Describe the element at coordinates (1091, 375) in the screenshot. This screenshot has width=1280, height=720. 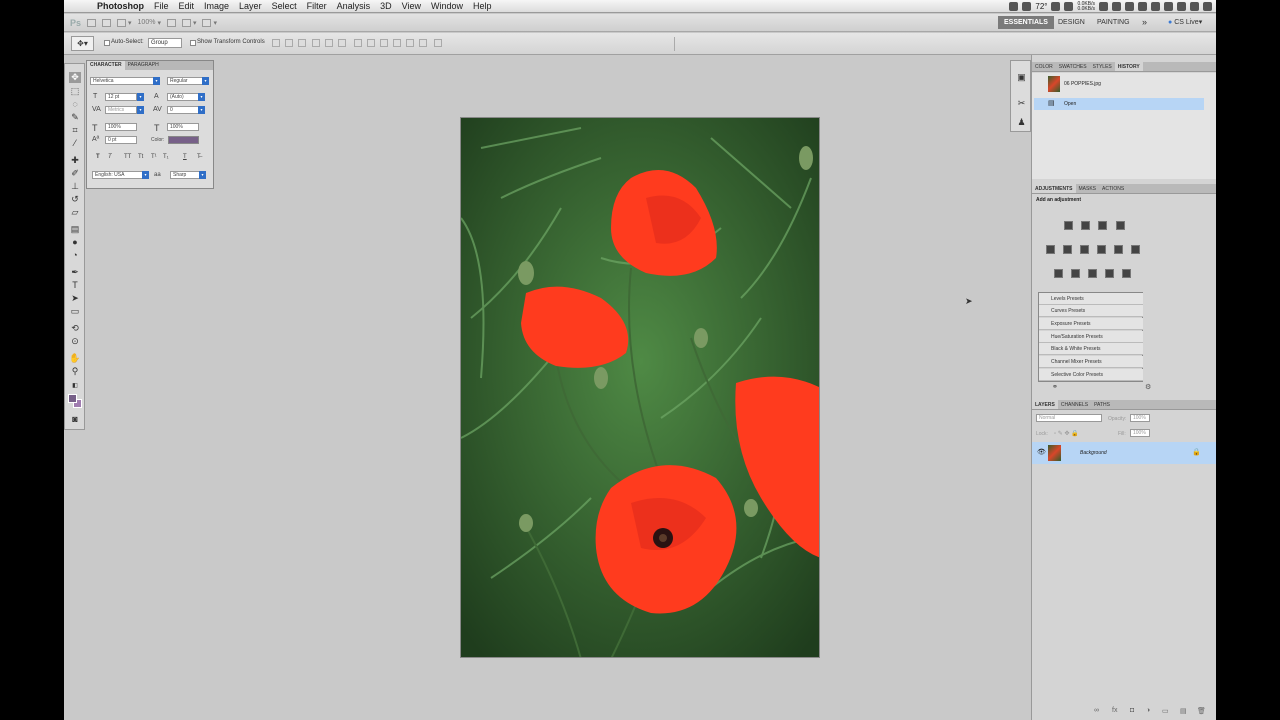
I see `preset-selective-color: Selective Color Presets` at that location.